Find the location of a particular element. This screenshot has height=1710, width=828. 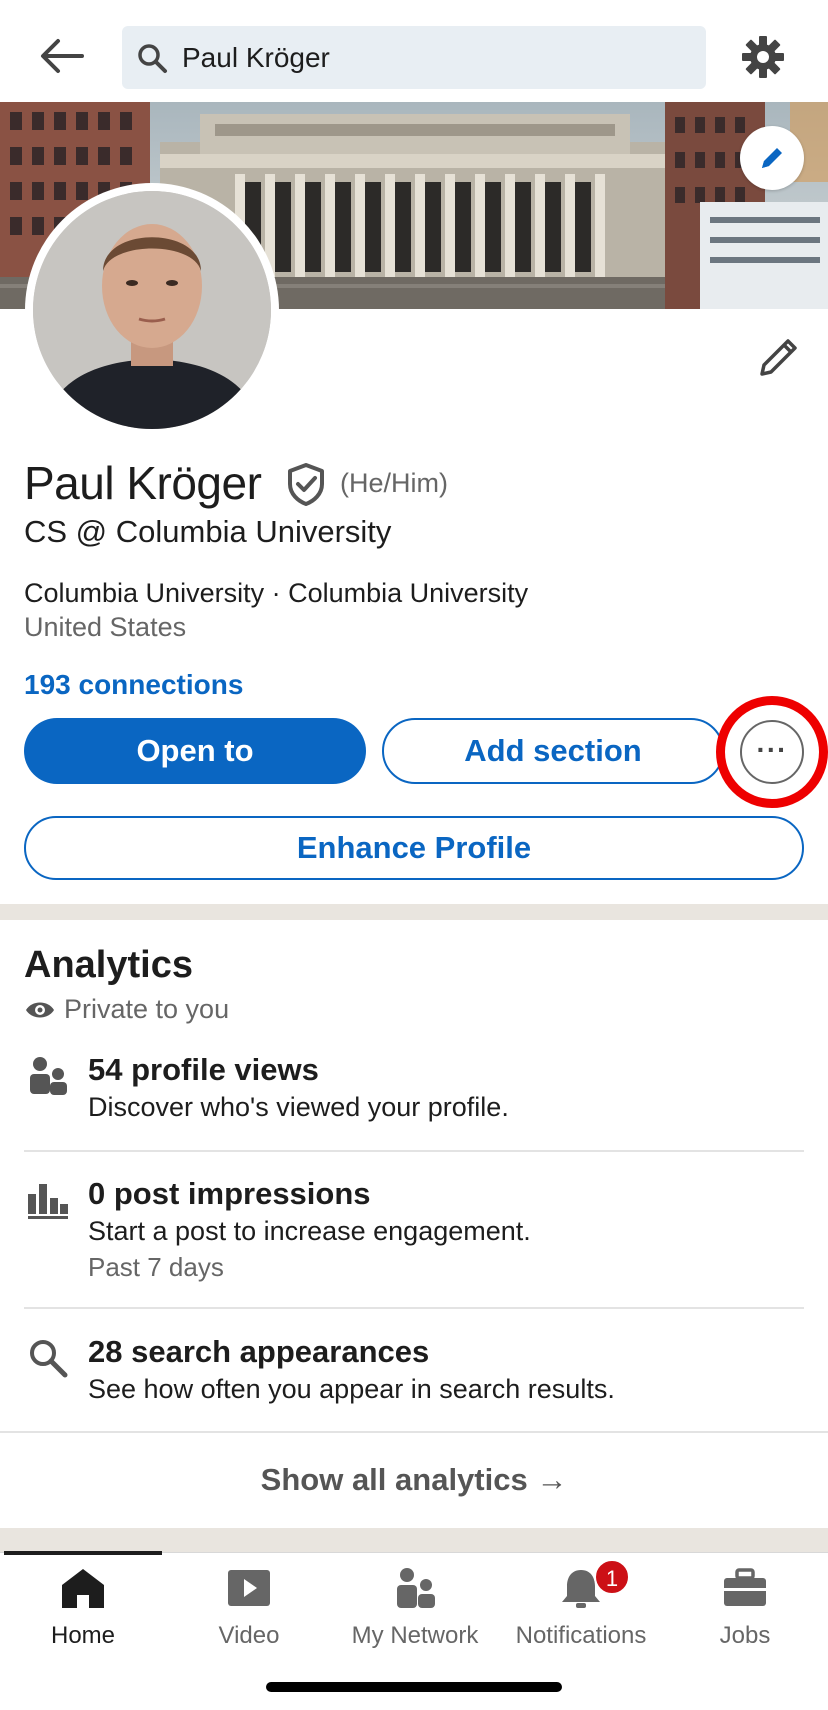

more-dots-icon: ··· is located at coordinates (772, 749).